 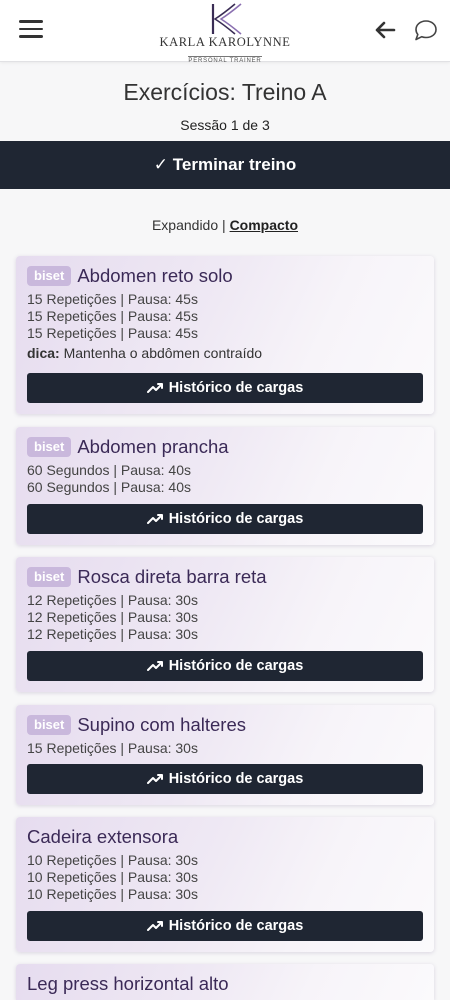 I want to click on chat-bubble-icon, so click(x=425, y=30).